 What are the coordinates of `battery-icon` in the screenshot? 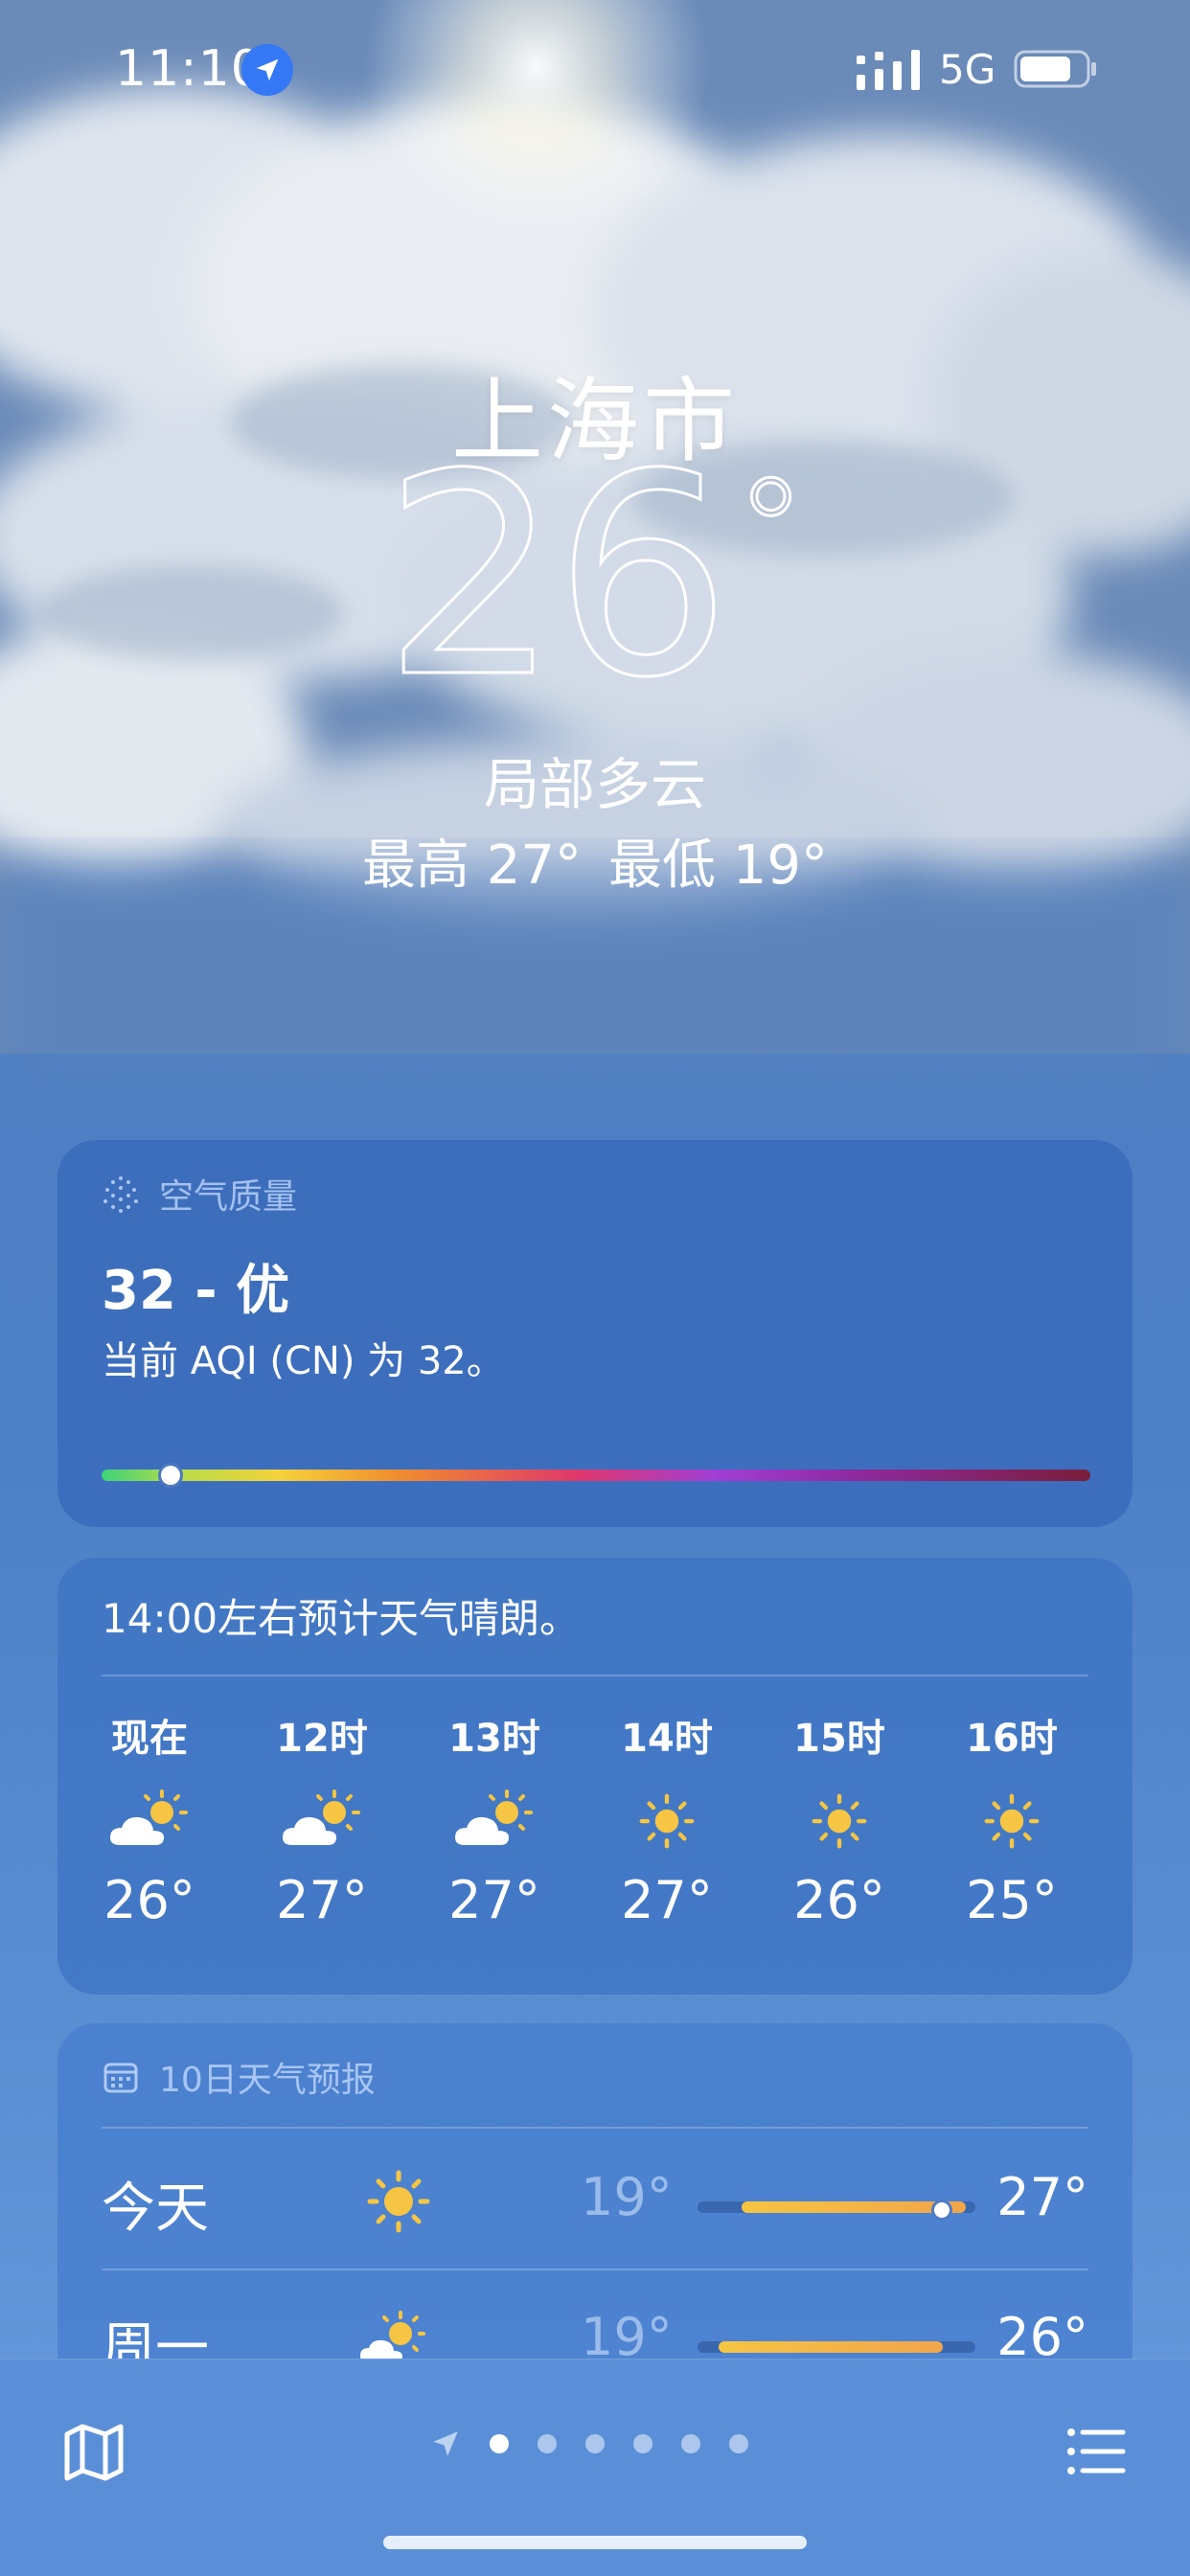 It's located at (1055, 69).